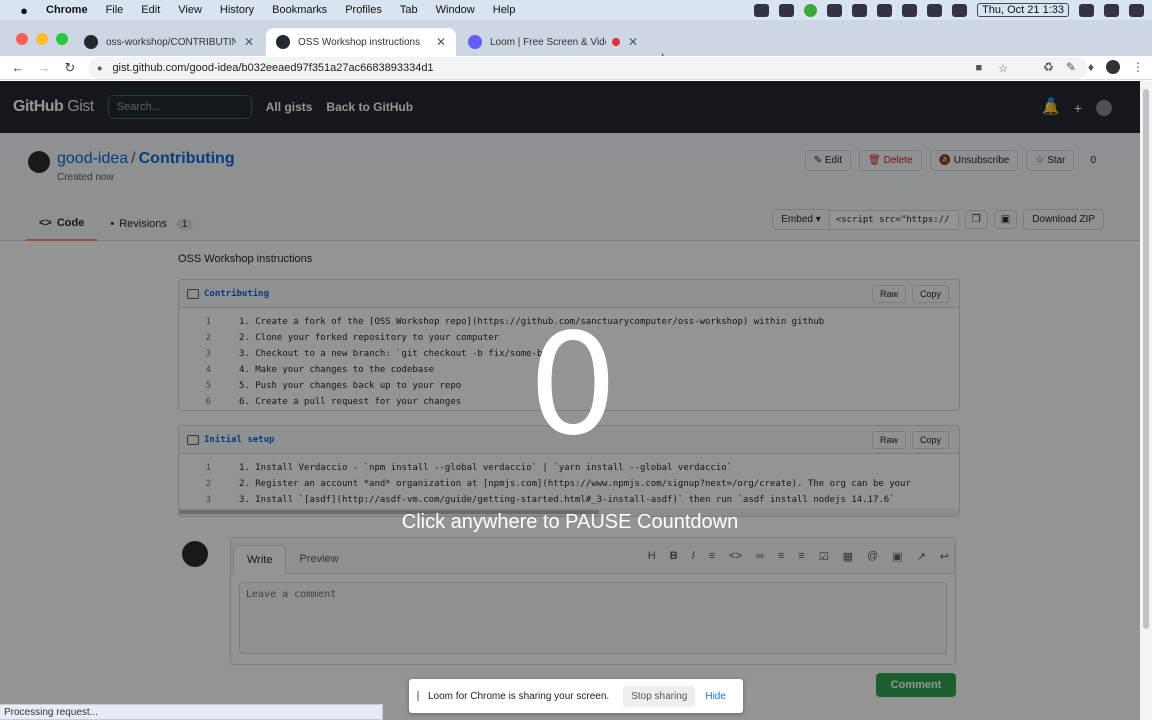 The image size is (1152, 720). I want to click on tab-oss-workshop: OSS Workshop instructions ✕, so click(361, 42).